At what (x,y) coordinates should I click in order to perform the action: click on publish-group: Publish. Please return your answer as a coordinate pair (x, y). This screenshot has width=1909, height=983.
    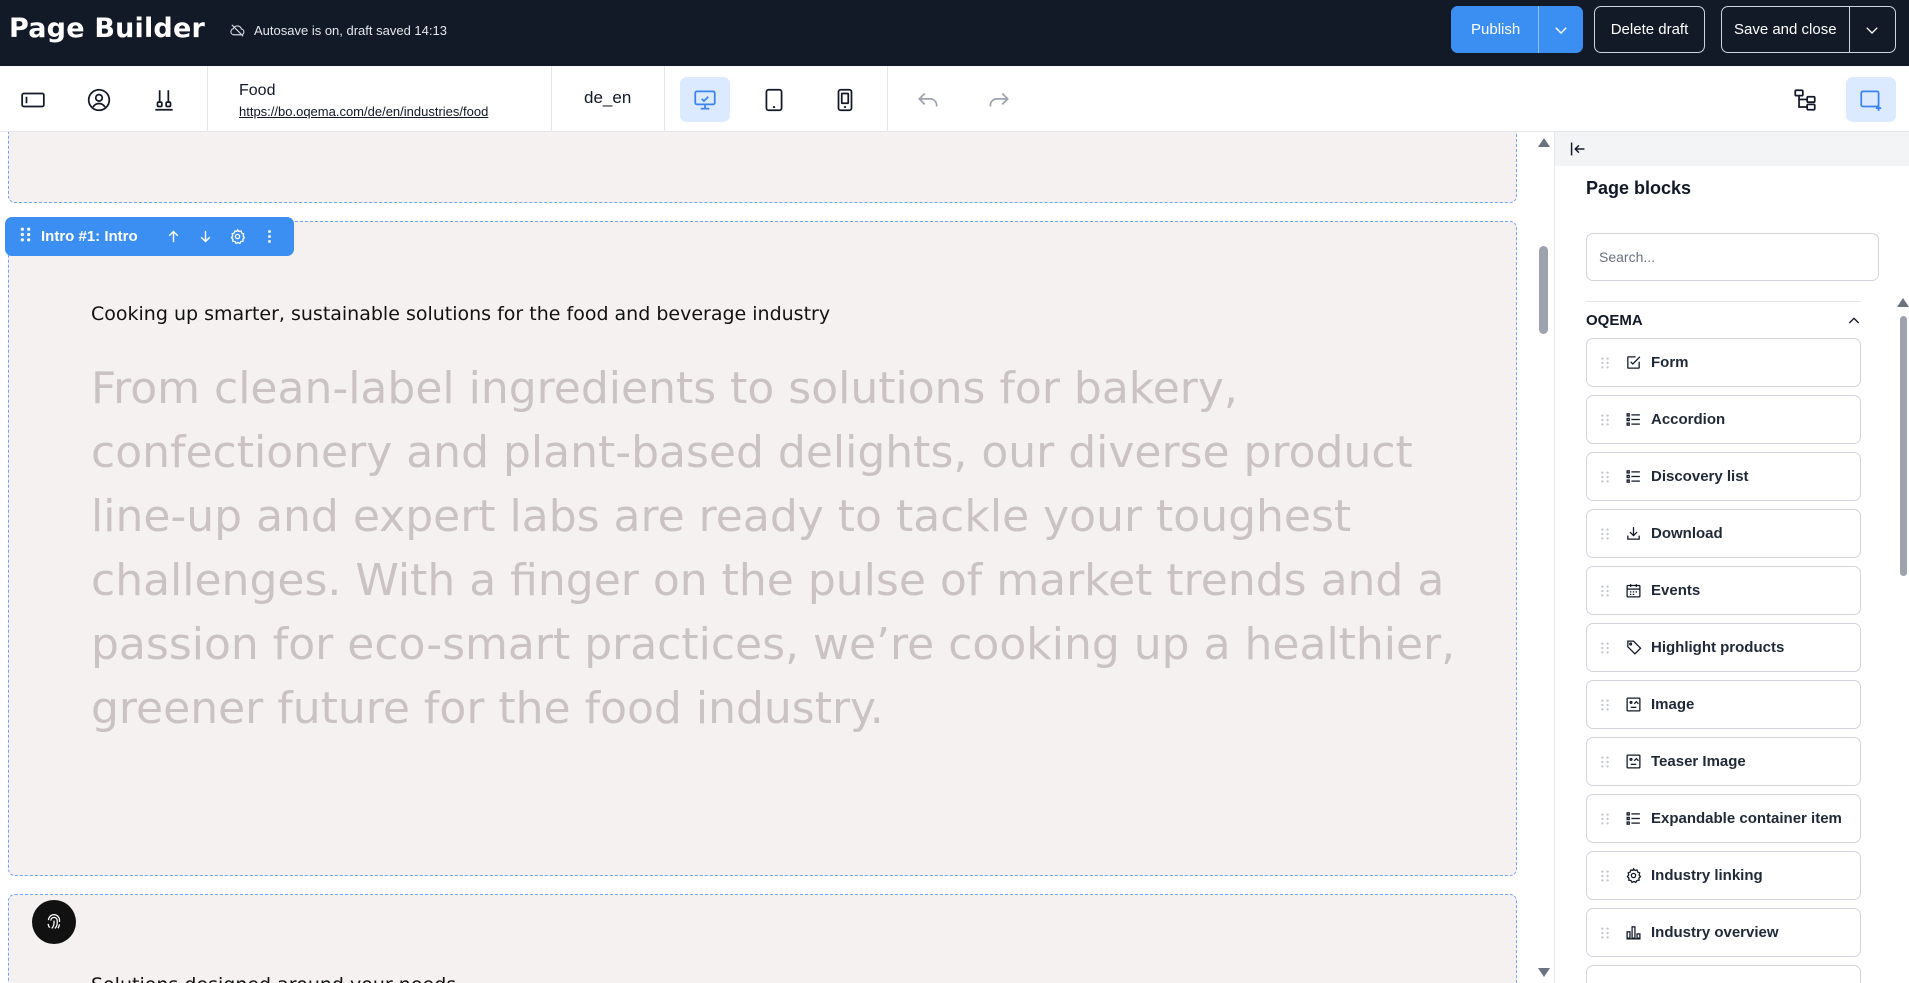
    Looking at the image, I should click on (1517, 29).